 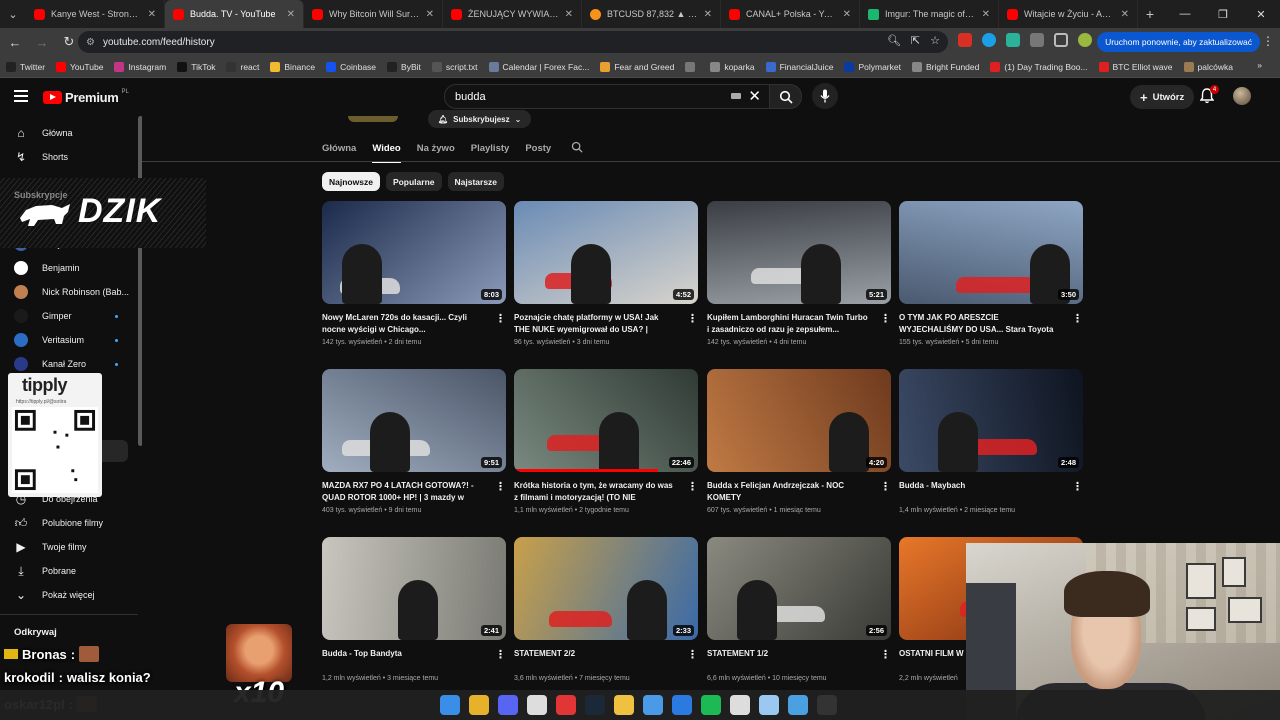 What do you see at coordinates (935, 40) in the screenshot?
I see `bookmark-star-icon: ☆` at bounding box center [935, 40].